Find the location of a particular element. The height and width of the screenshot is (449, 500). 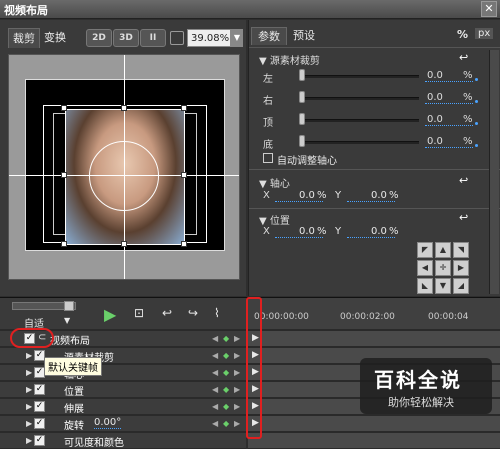

tab-parameters: 参数 is located at coordinates (269, 36).